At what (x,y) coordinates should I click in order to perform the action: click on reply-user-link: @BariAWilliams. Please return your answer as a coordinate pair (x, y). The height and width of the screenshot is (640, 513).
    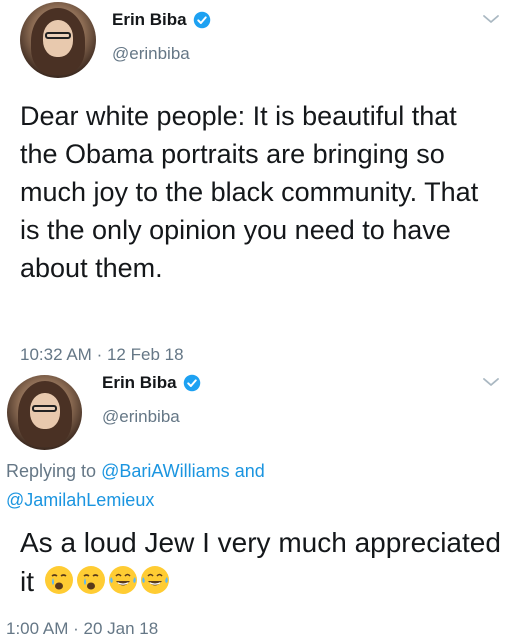
    Looking at the image, I should click on (165, 471).